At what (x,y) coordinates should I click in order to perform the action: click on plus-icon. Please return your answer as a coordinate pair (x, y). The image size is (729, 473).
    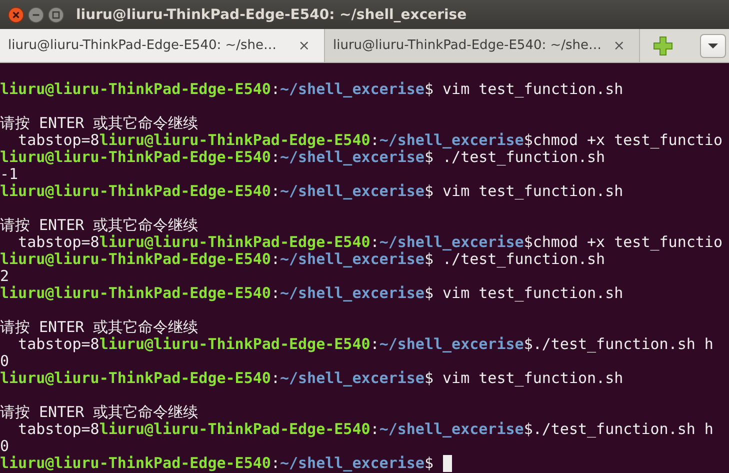
    Looking at the image, I should click on (663, 46).